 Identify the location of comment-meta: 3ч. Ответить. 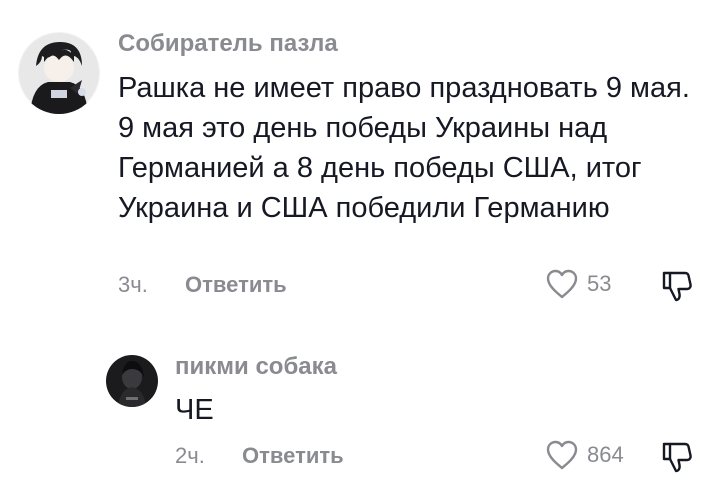
(202, 285).